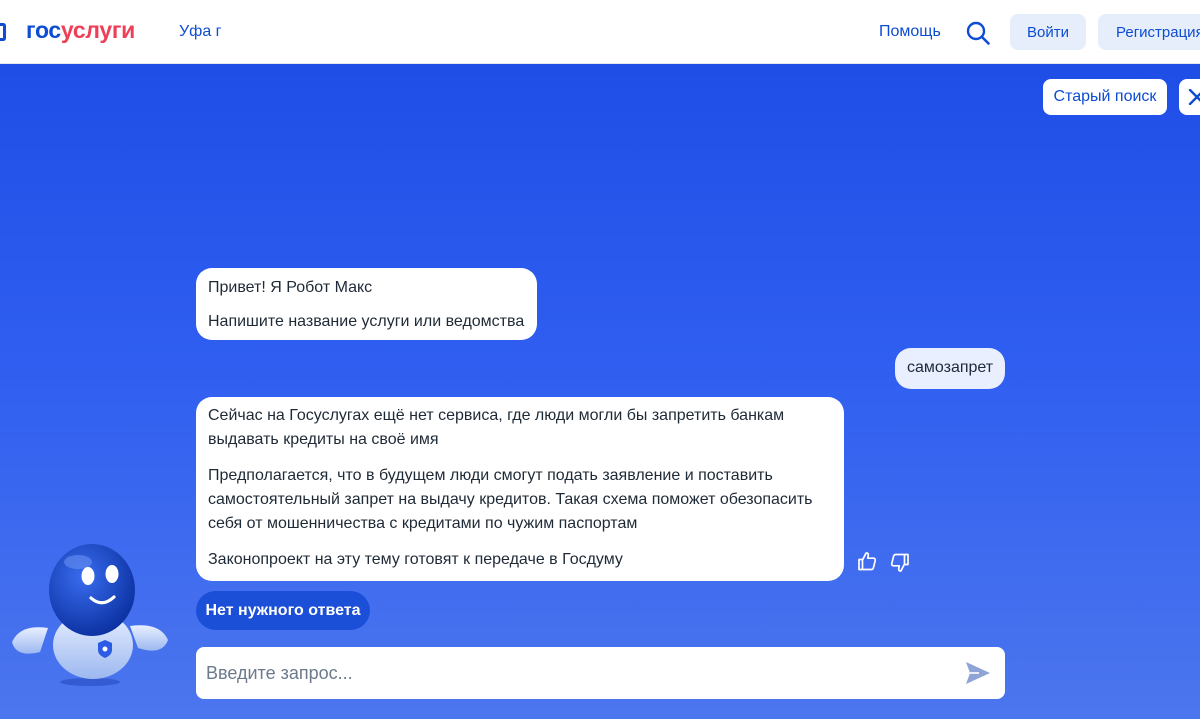 Image resolution: width=1200 pixels, height=719 pixels. I want to click on close-chat-button, so click(1189, 97).